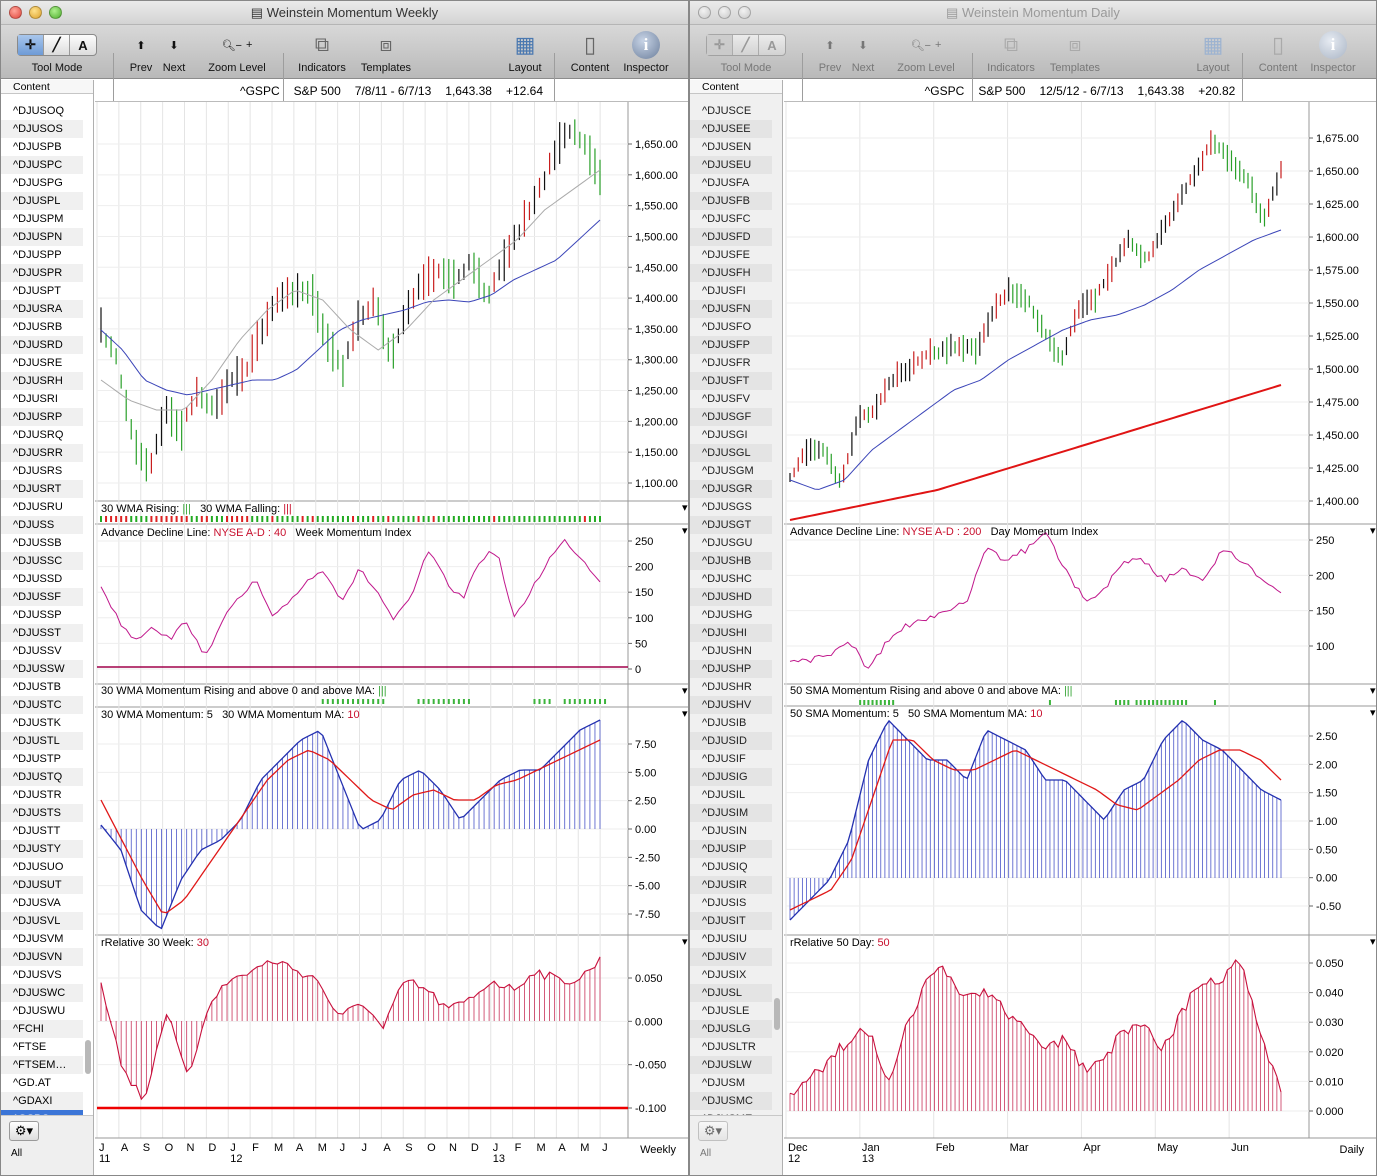 Image resolution: width=1377 pixels, height=1176 pixels. What do you see at coordinates (731, 615) in the screenshot?
I see `sidebar-item: ^DJUSHG` at bounding box center [731, 615].